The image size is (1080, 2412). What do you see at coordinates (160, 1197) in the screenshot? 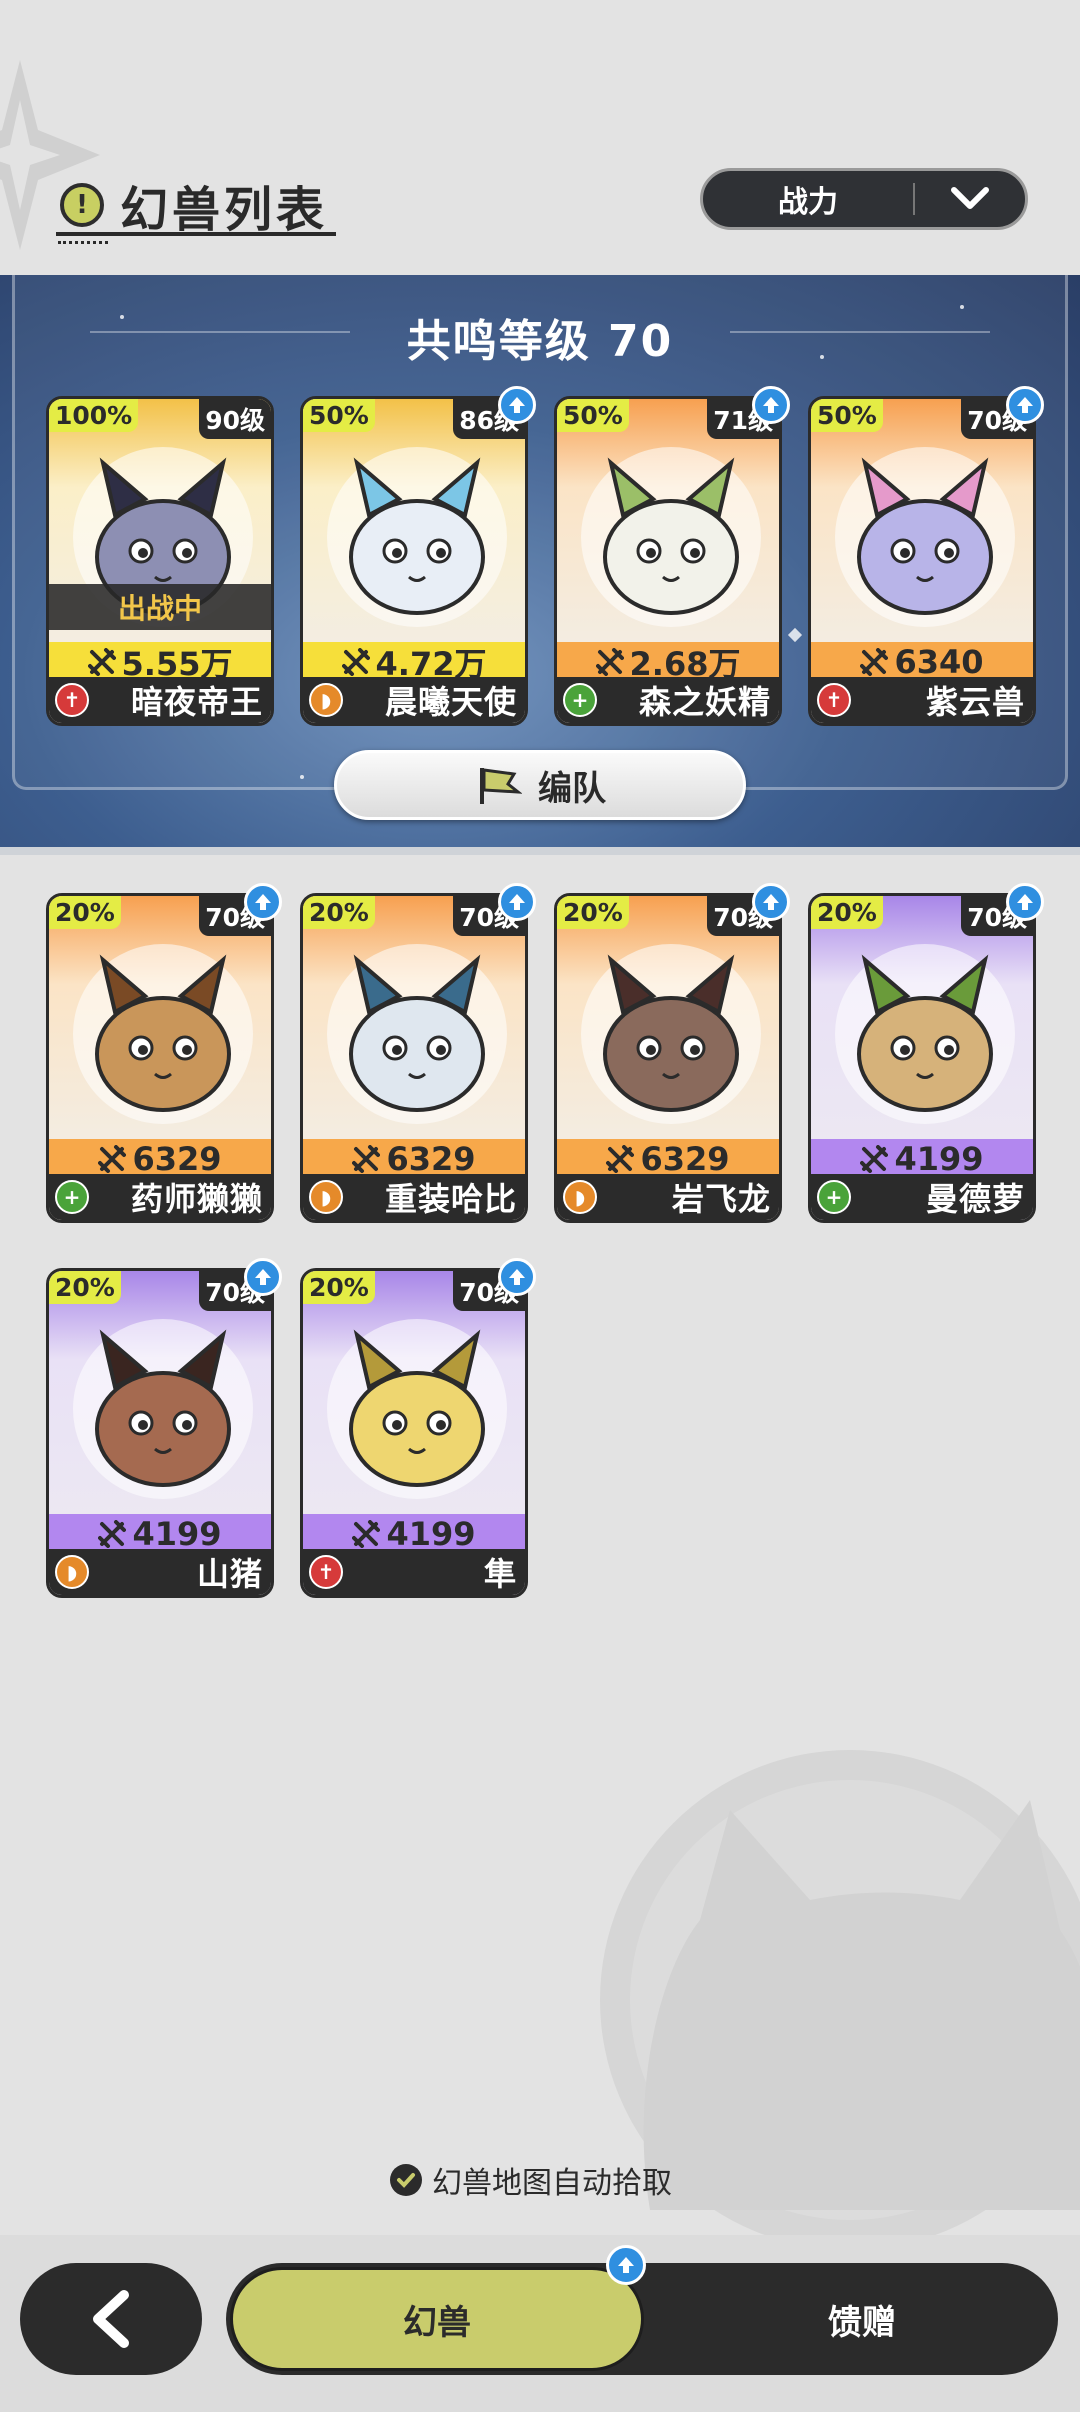
I see `name-bar: + 药师獭獭` at bounding box center [160, 1197].